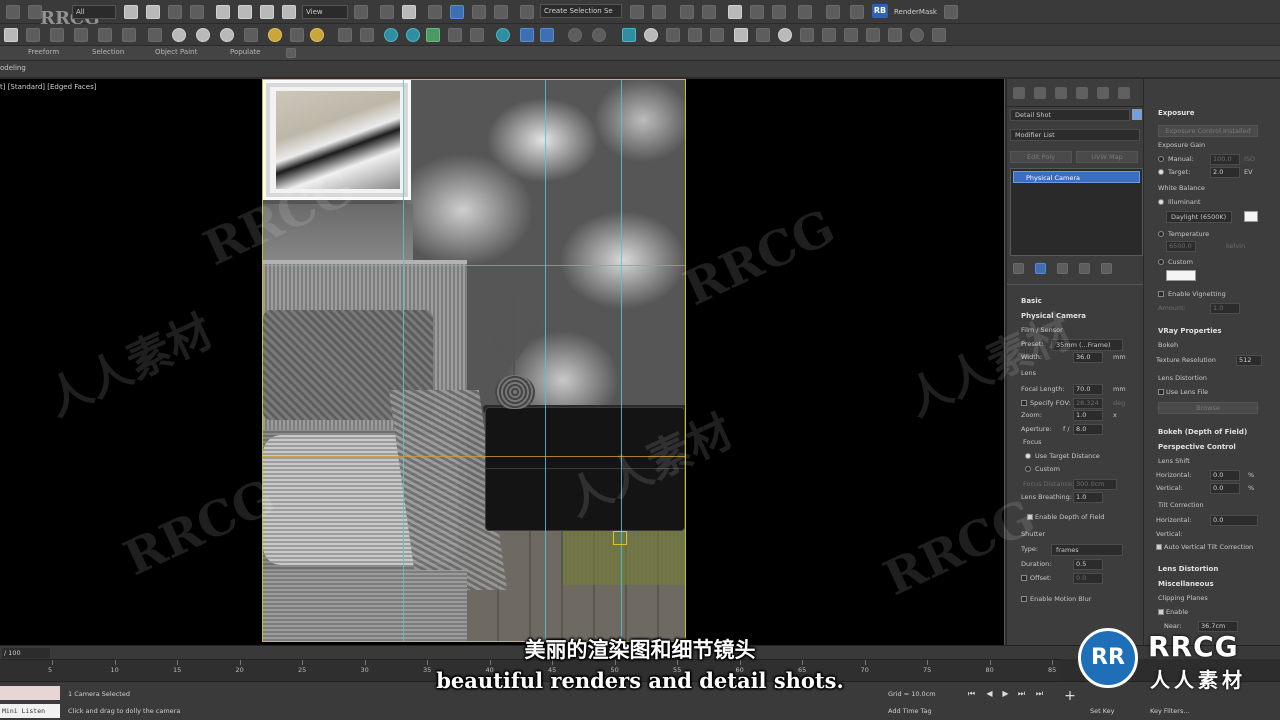 This screenshot has width=1280, height=720. Describe the element at coordinates (1087, 345) in the screenshot. I see `preset-dropdown: 35mm (...Frame)` at that location.